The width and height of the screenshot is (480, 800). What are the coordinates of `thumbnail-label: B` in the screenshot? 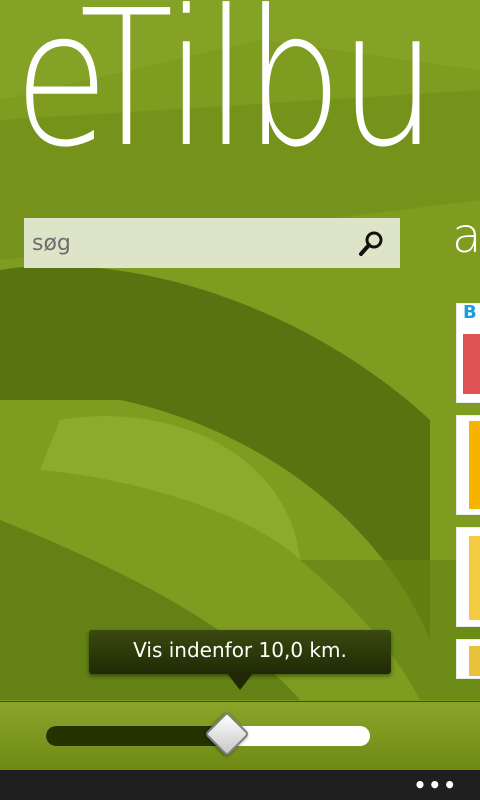 It's located at (470, 313).